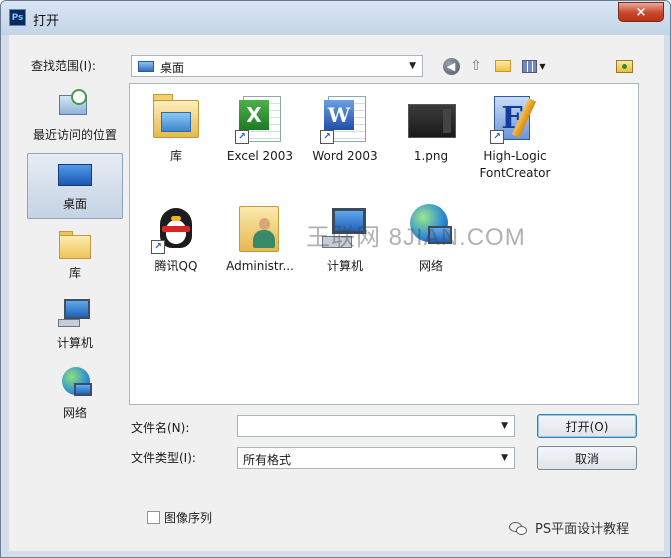 This screenshot has height=558, width=671. I want to click on desktop-icon, so click(75, 176).